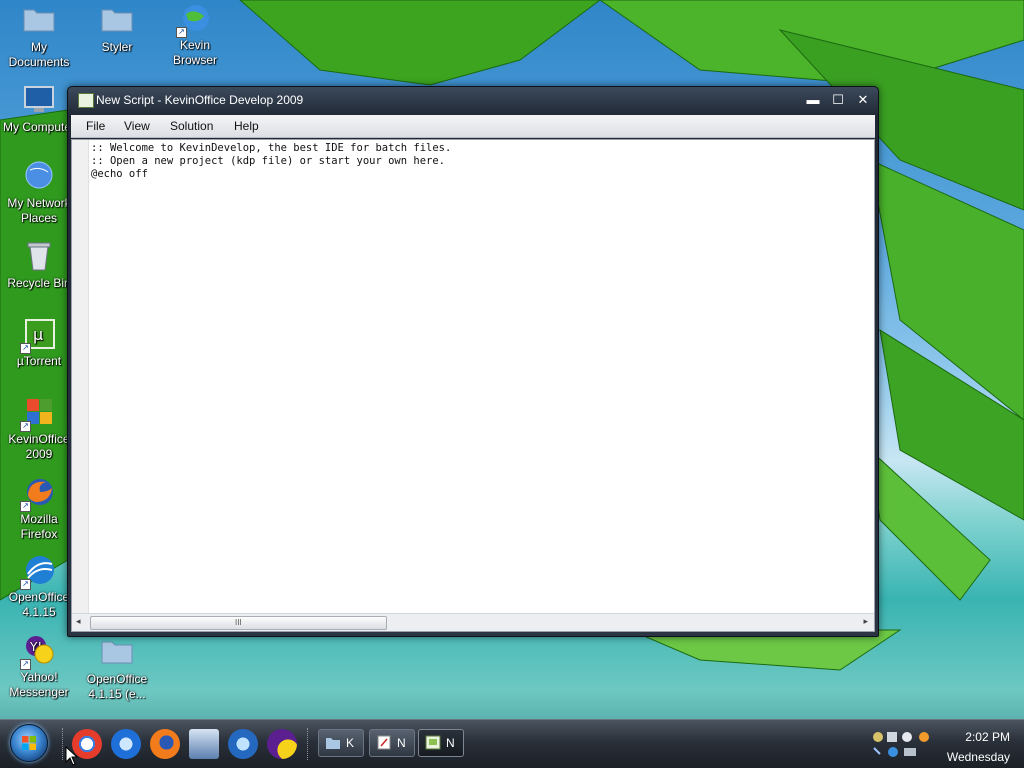  What do you see at coordinates (901, 744) in the screenshot?
I see `tray-icons` at bounding box center [901, 744].